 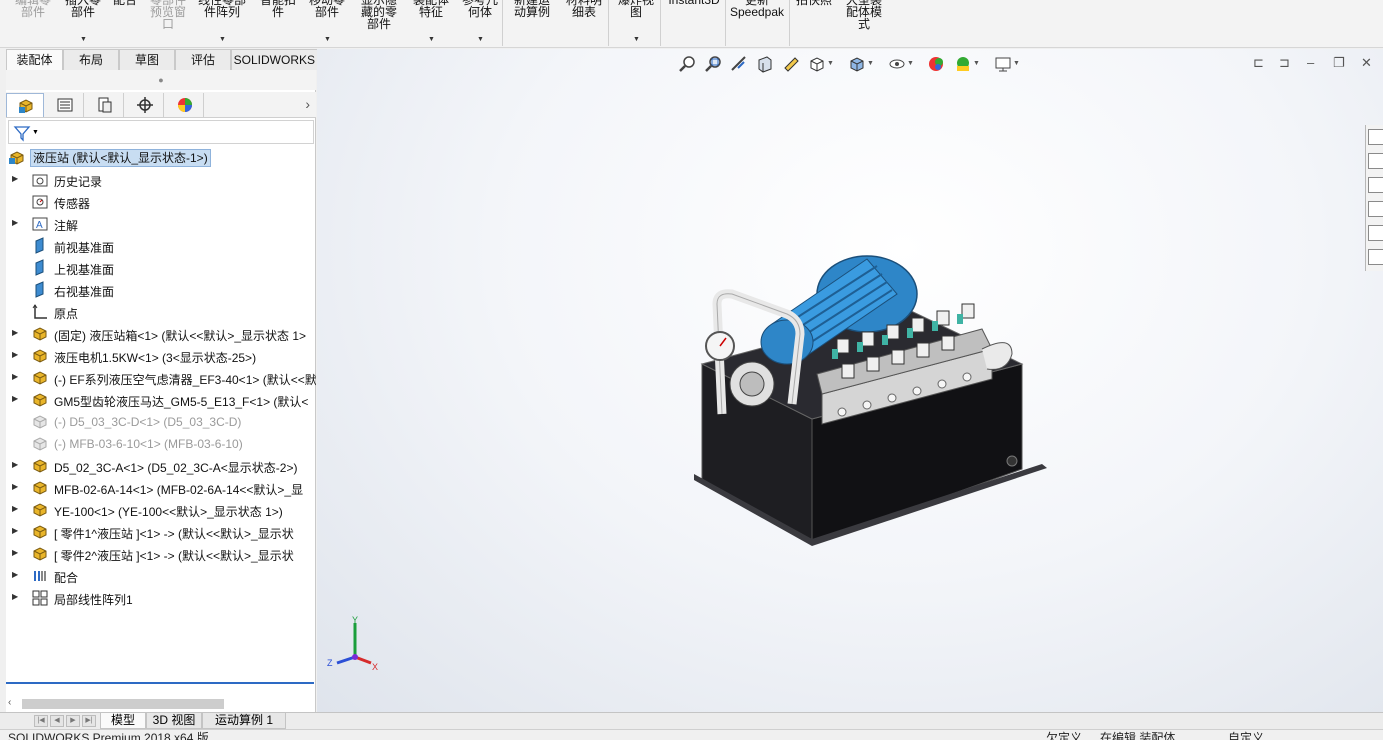 I want to click on tree-node: ▶ 液压电机1.5KW<1> (3<显示状态-25>), so click(x=161, y=356).